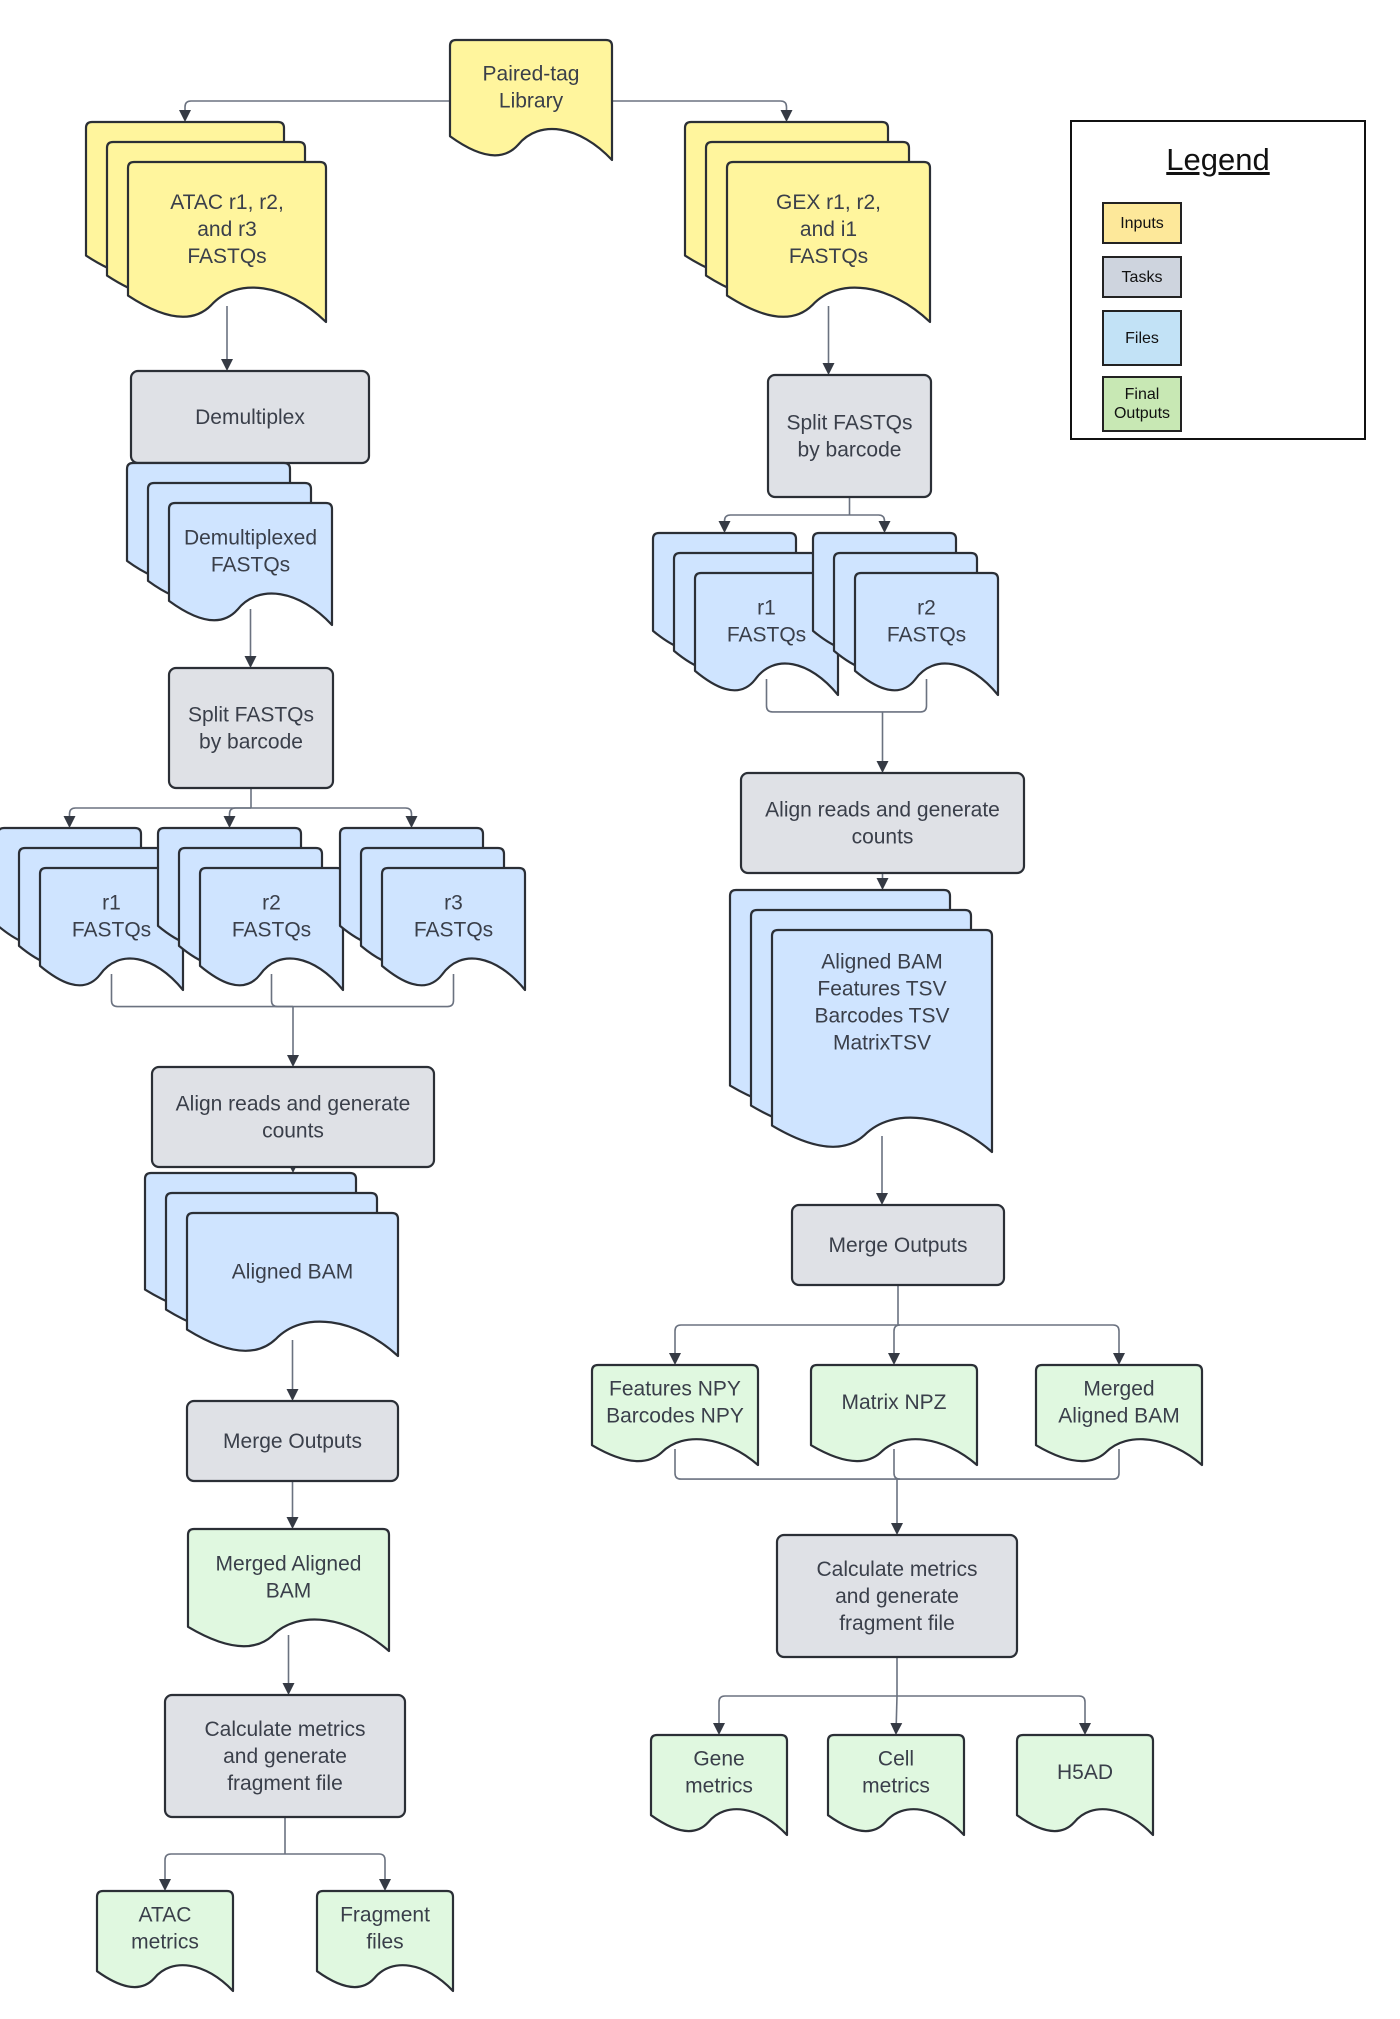  What do you see at coordinates (250, 538) in the screenshot?
I see `node-label: Demultiplexed` at bounding box center [250, 538].